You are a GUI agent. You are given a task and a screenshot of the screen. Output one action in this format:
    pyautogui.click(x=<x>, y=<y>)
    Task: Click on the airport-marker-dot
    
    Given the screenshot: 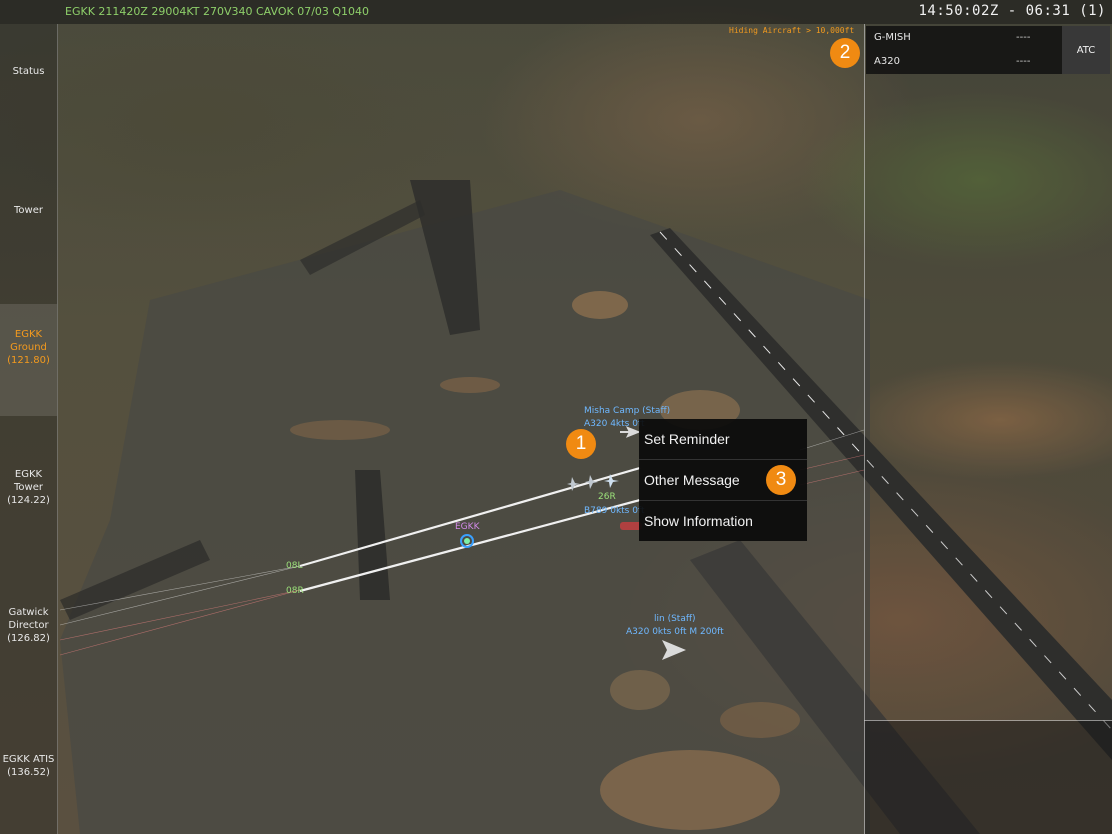 What is the action you would take?
    pyautogui.click(x=467, y=541)
    